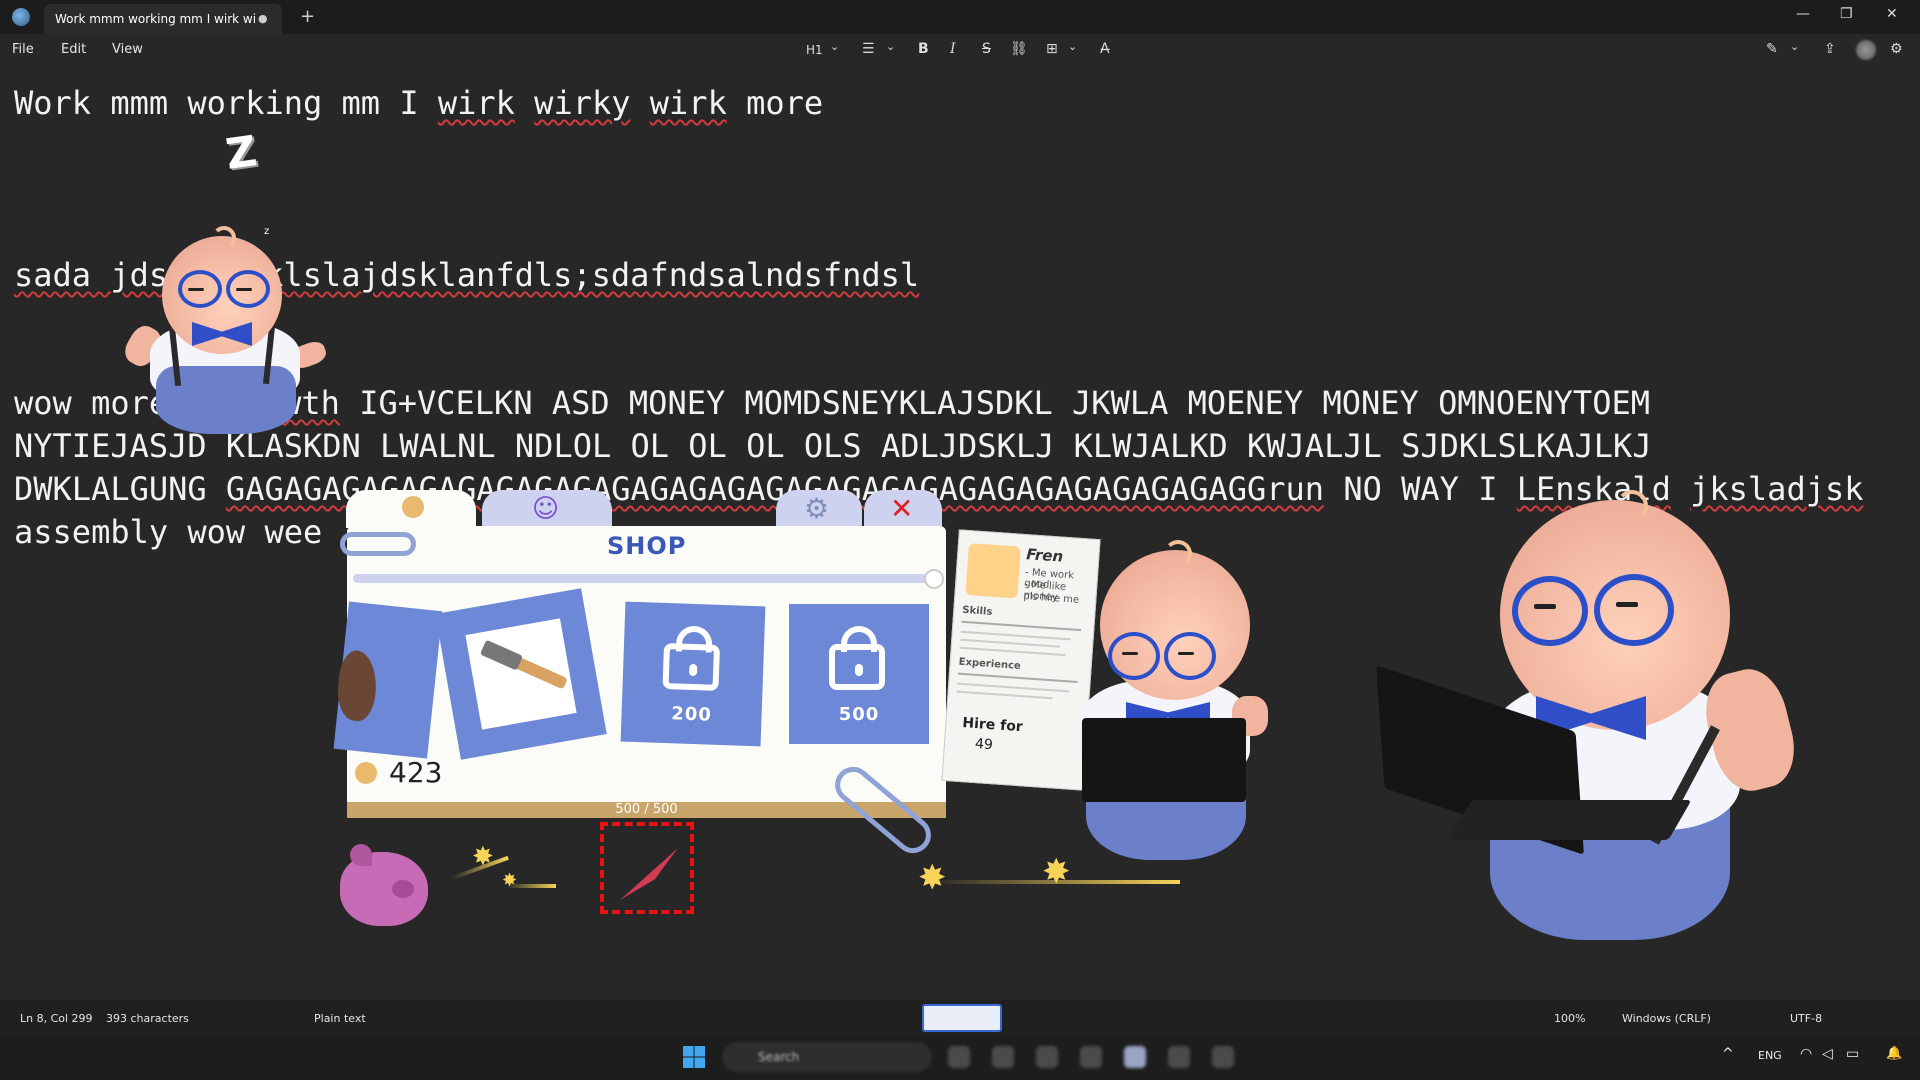 This screenshot has width=1920, height=1080. Describe the element at coordinates (73, 49) in the screenshot. I see `menu-edit: Edit` at that location.